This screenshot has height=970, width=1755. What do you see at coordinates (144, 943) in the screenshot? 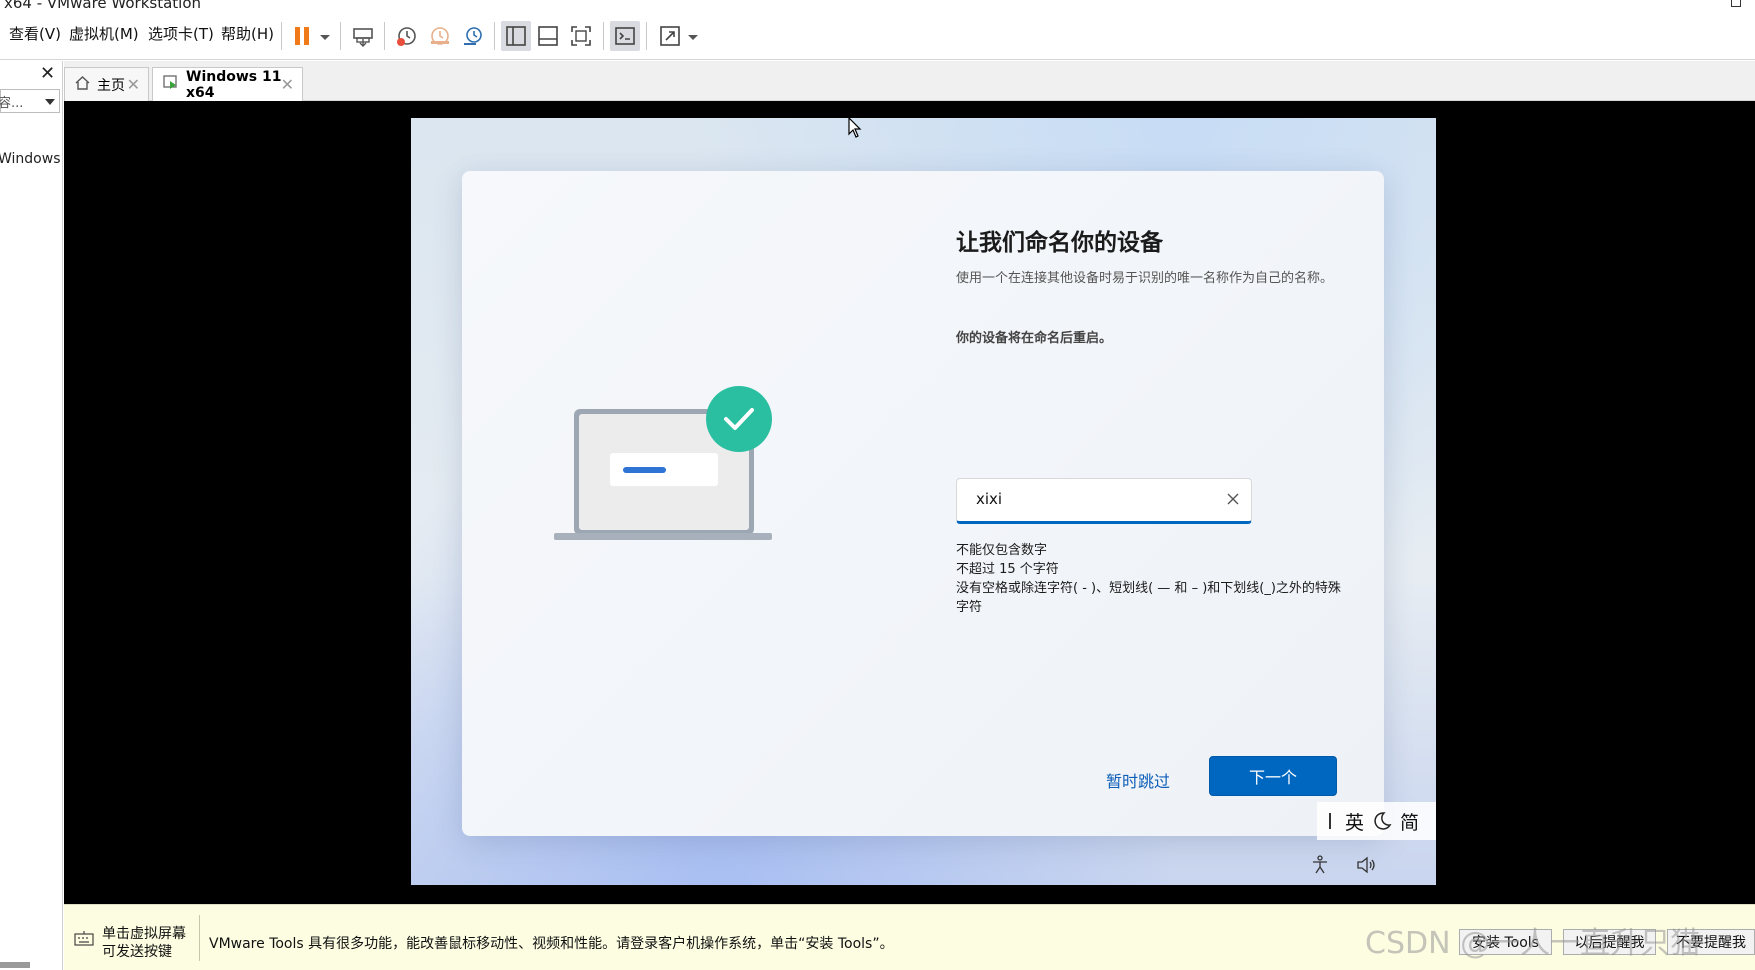
I see `click-hint: 单击虚拟屏幕 可发送按键` at bounding box center [144, 943].